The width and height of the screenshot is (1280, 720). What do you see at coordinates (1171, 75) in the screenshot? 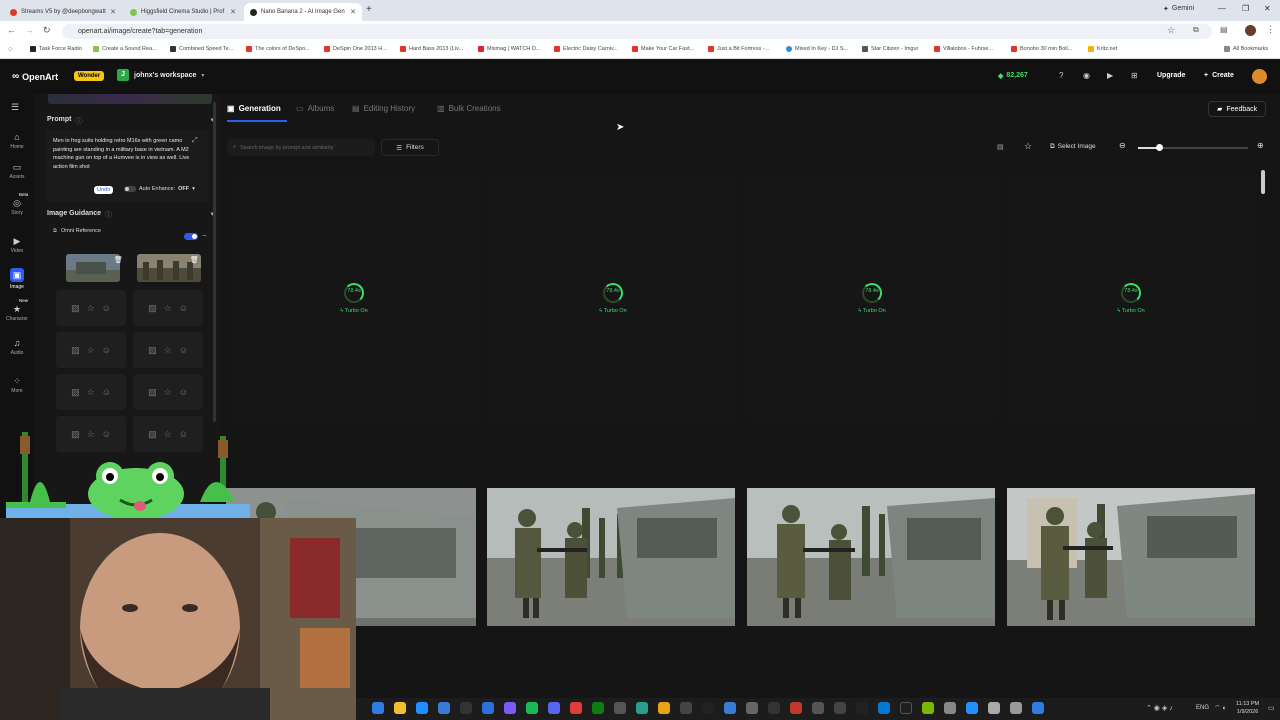
I see `upgrade-button: Upgrade` at bounding box center [1171, 75].